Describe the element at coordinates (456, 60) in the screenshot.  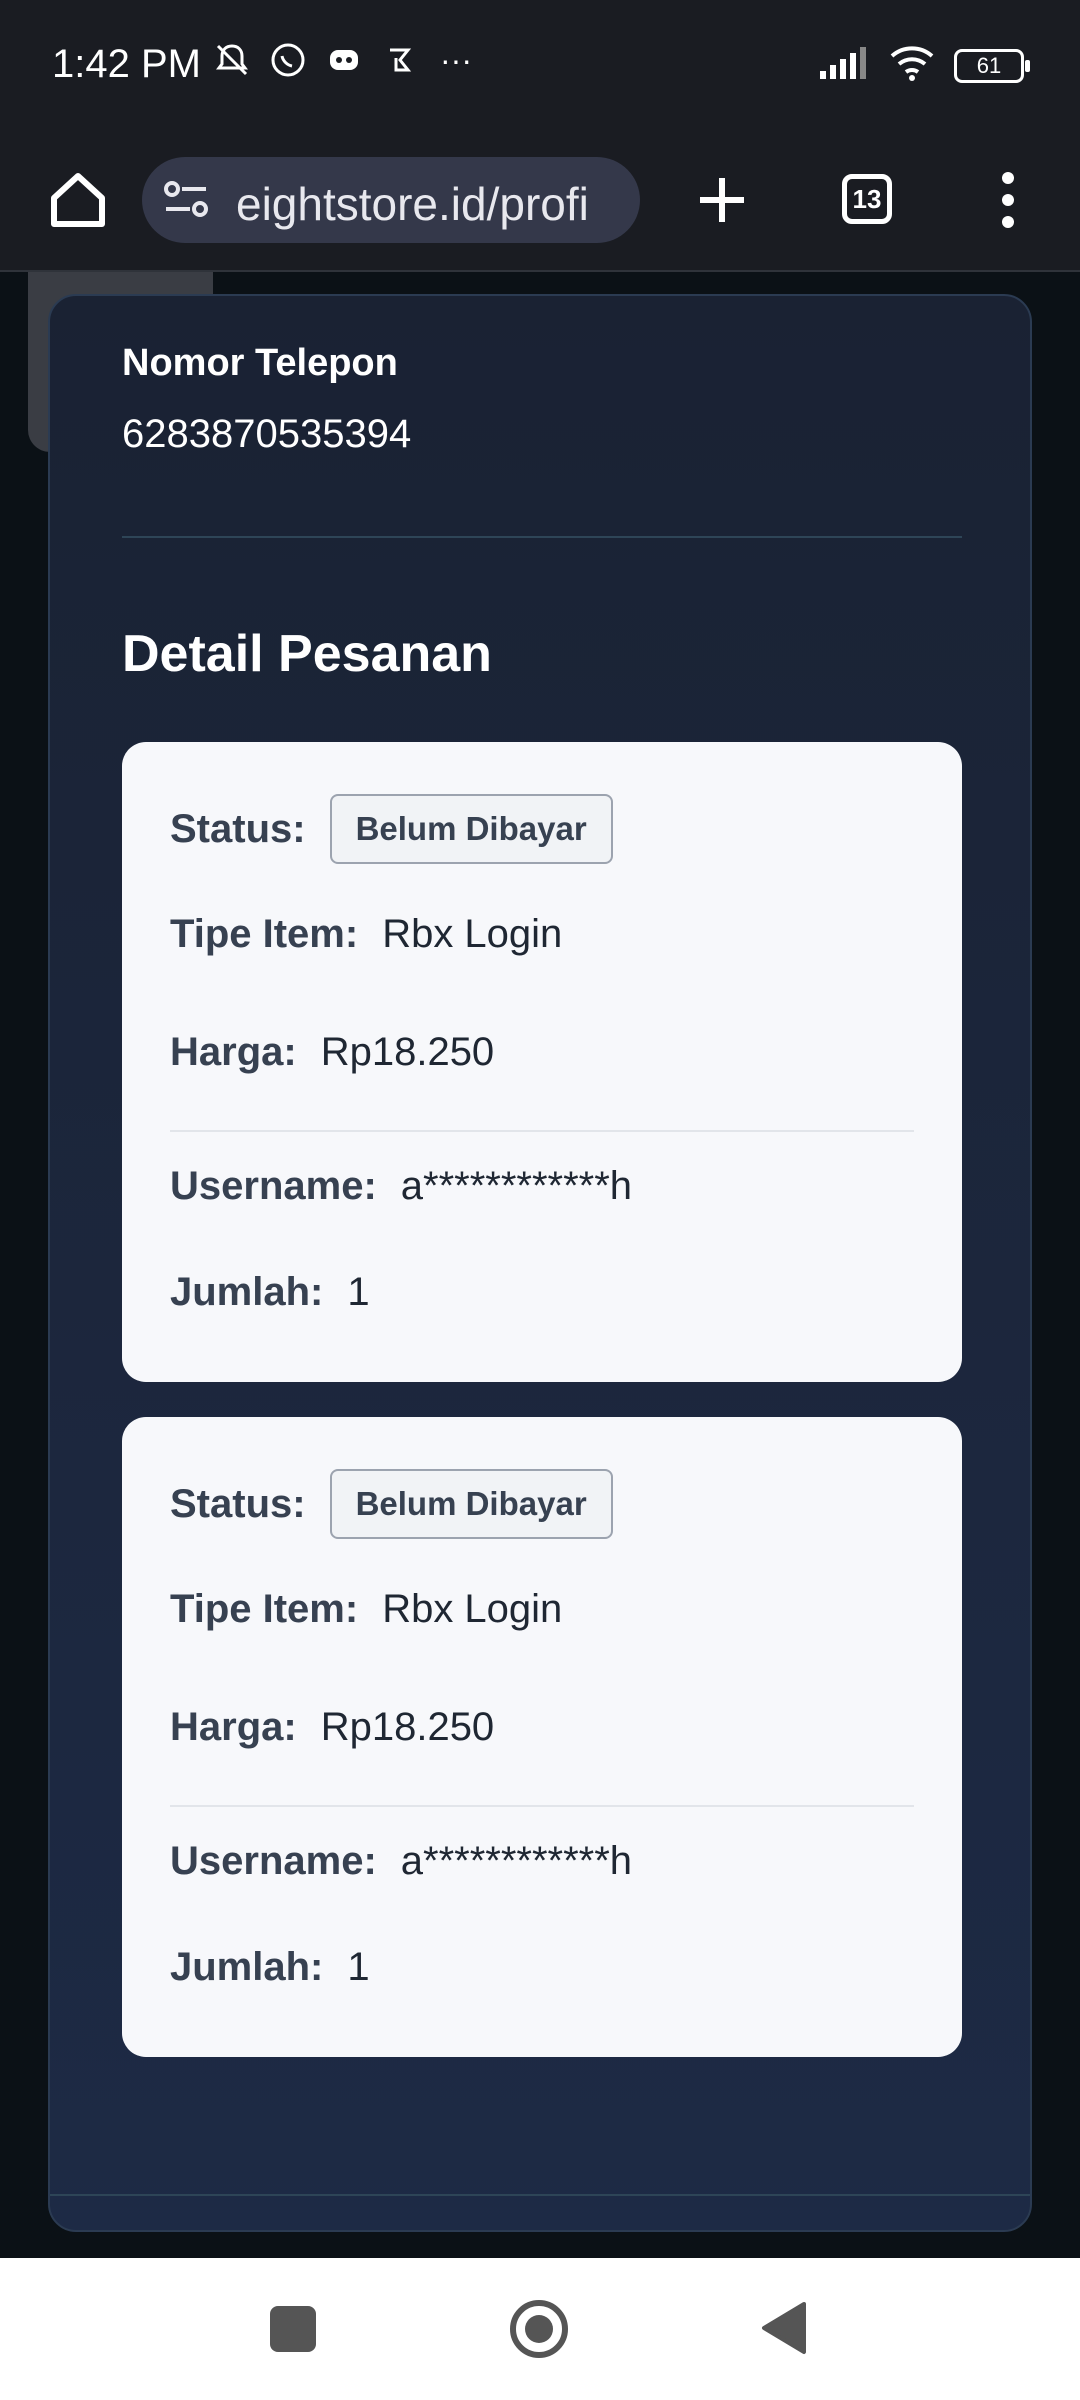
I see `more-dots: ···` at that location.